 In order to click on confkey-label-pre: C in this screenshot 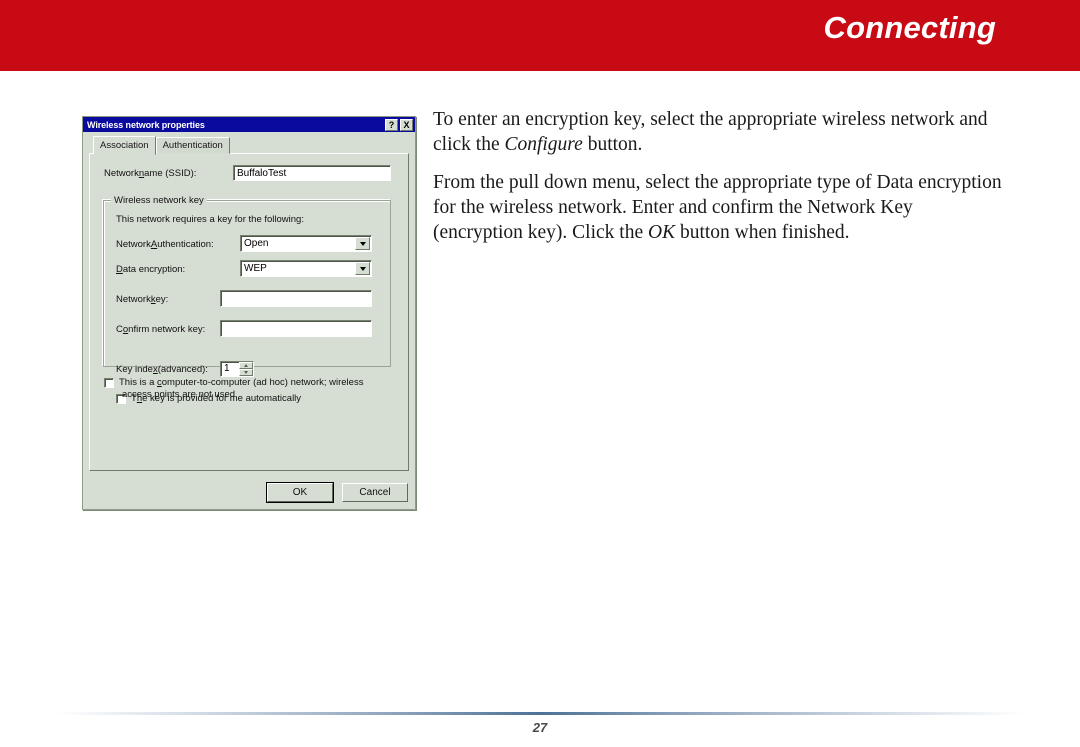, I will do `click(119, 329)`.